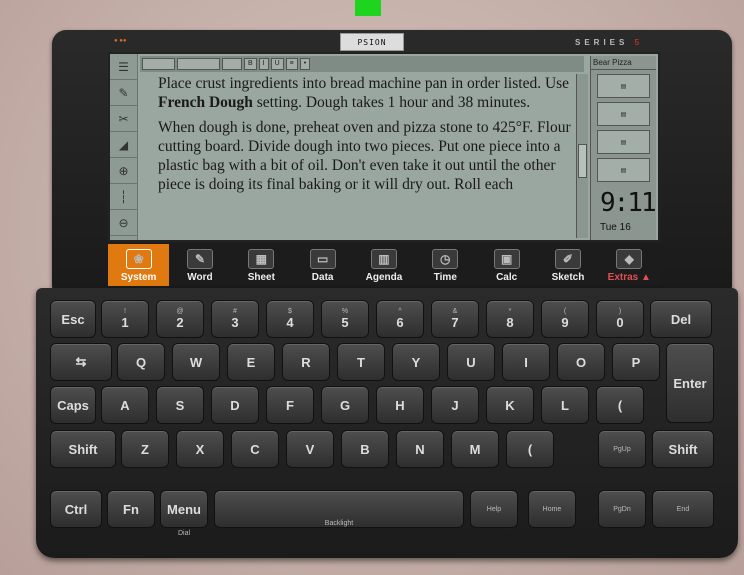  Describe the element at coordinates (623, 114) in the screenshot. I see `panel-button-2: ▤` at that location.